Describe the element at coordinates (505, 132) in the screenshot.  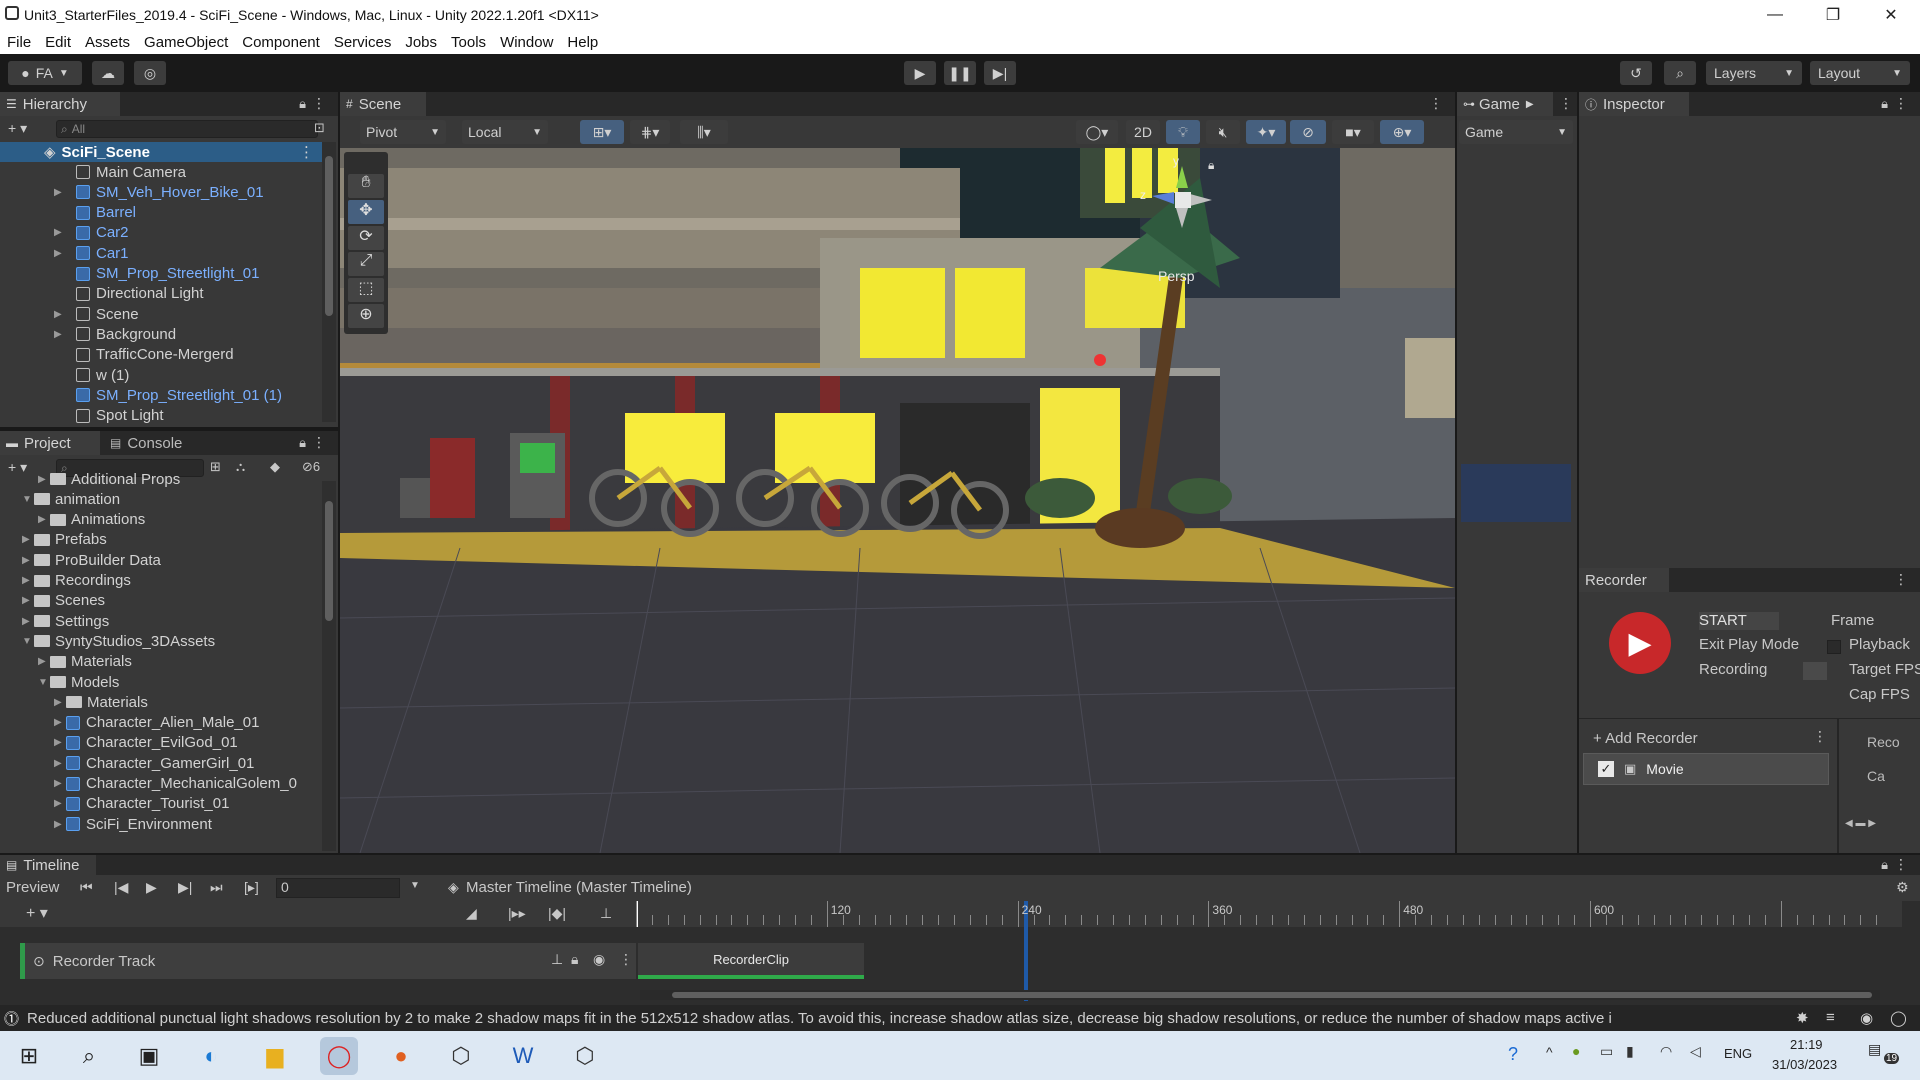
I see `local-toggle: Local ▼` at that location.